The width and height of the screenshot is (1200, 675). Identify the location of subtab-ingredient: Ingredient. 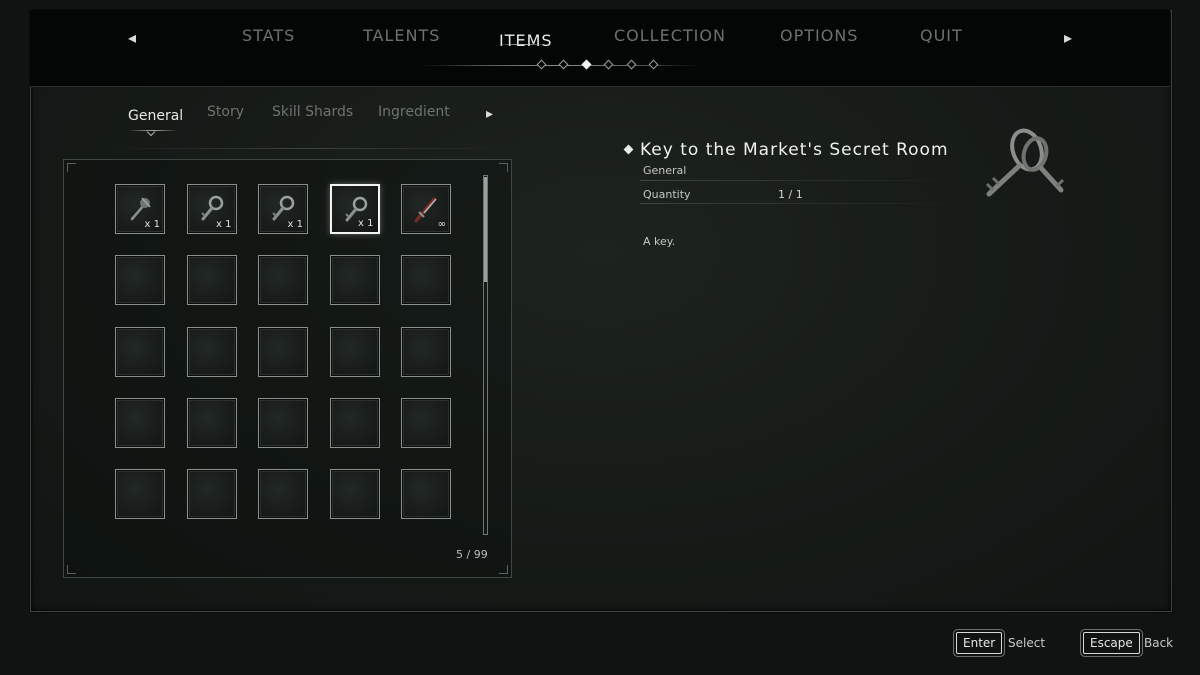
(414, 112).